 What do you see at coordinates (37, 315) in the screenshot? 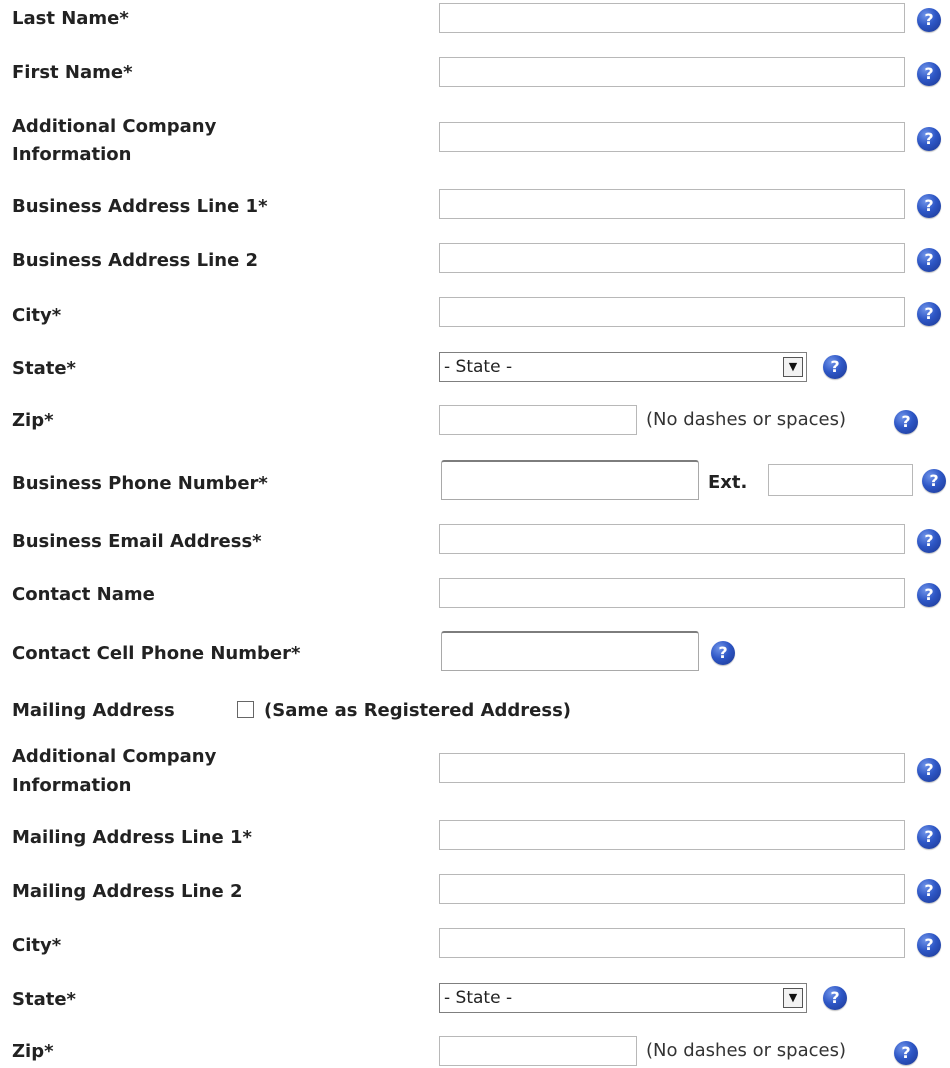
I see `business-city-label: City*` at bounding box center [37, 315].